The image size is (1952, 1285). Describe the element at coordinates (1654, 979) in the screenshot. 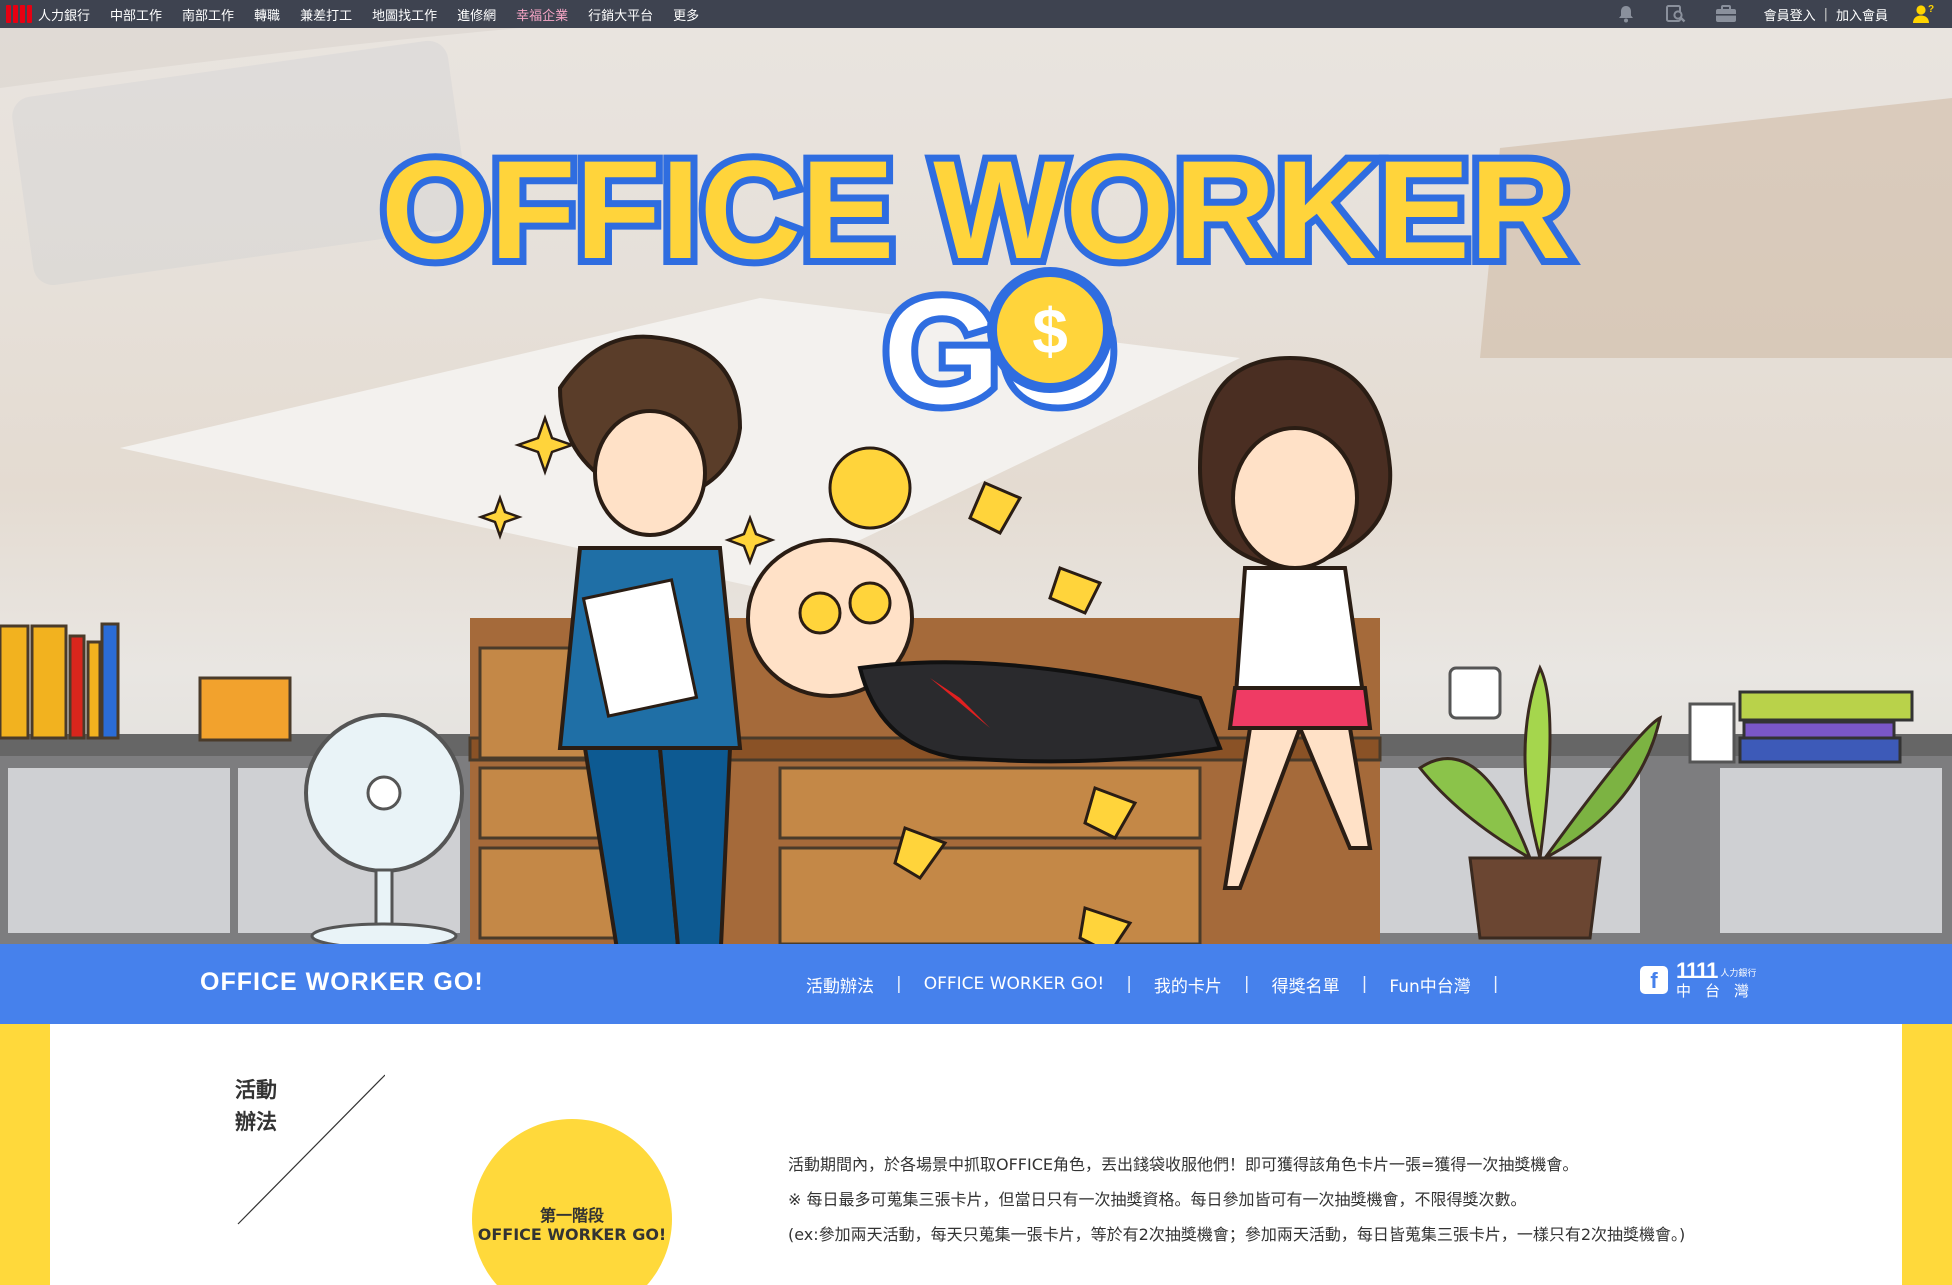

I see `facebook-icon: f` at that location.